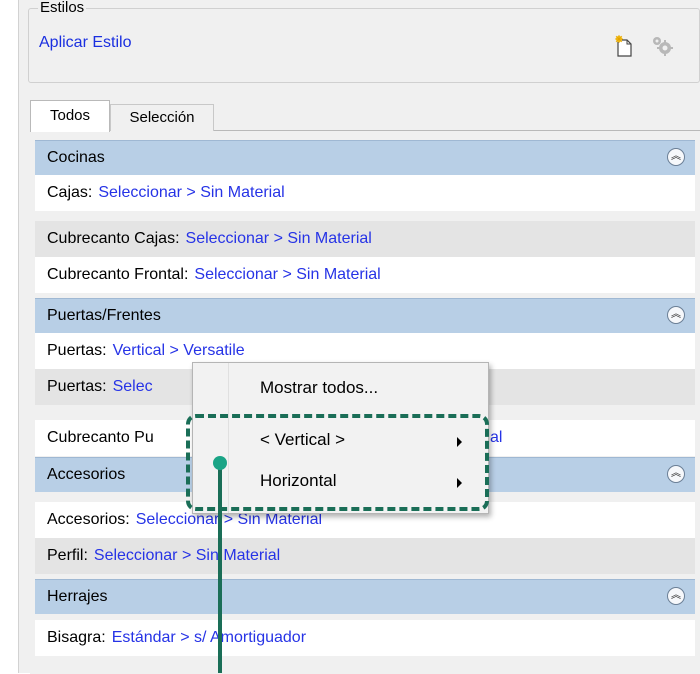 This screenshot has height=674, width=700. Describe the element at coordinates (220, 463) in the screenshot. I see `annotation-dot` at that location.